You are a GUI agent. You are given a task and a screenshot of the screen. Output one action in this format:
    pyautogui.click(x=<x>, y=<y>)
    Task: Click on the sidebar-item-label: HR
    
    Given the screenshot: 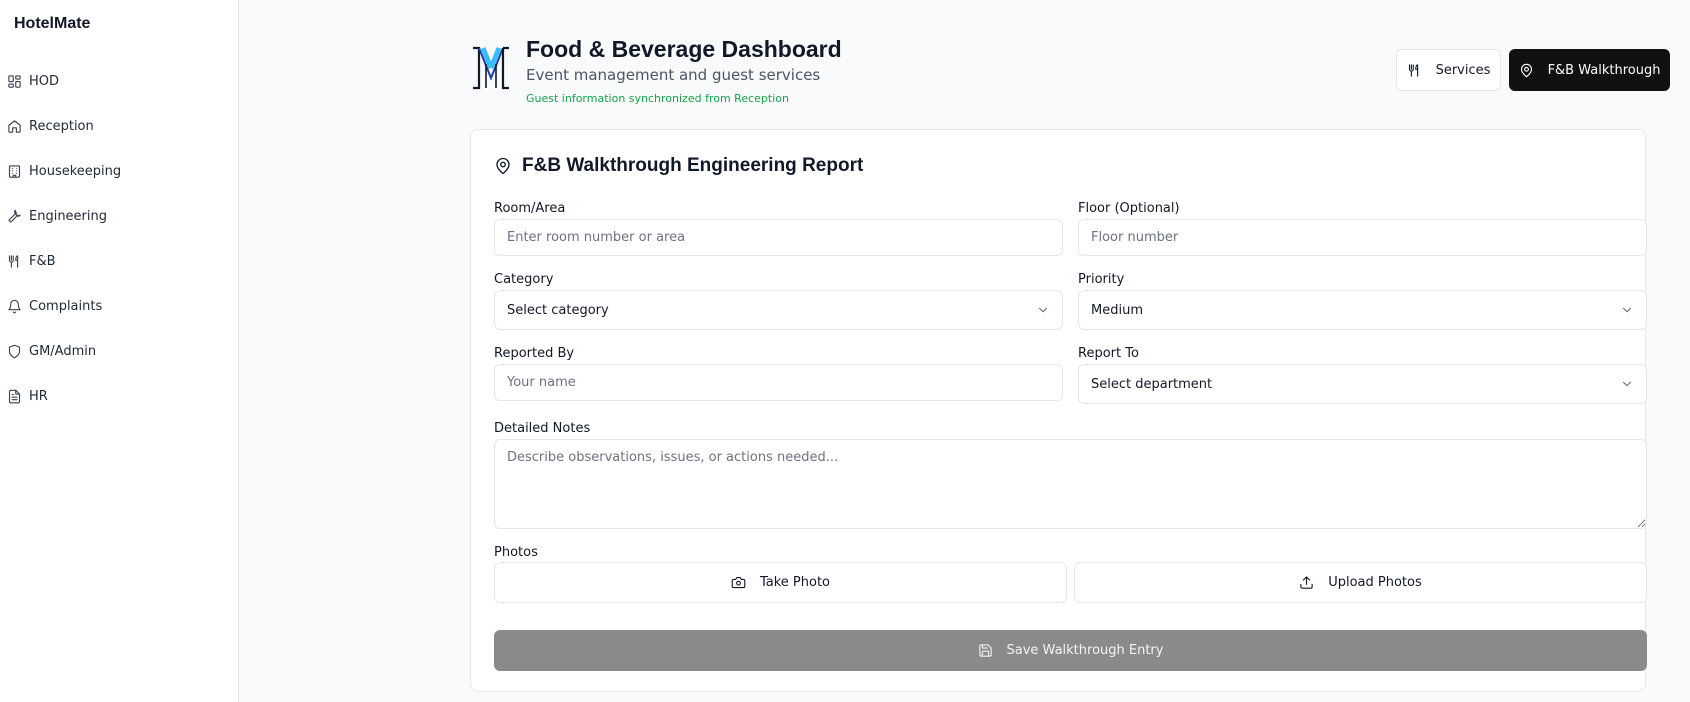 What is the action you would take?
    pyautogui.click(x=38, y=396)
    